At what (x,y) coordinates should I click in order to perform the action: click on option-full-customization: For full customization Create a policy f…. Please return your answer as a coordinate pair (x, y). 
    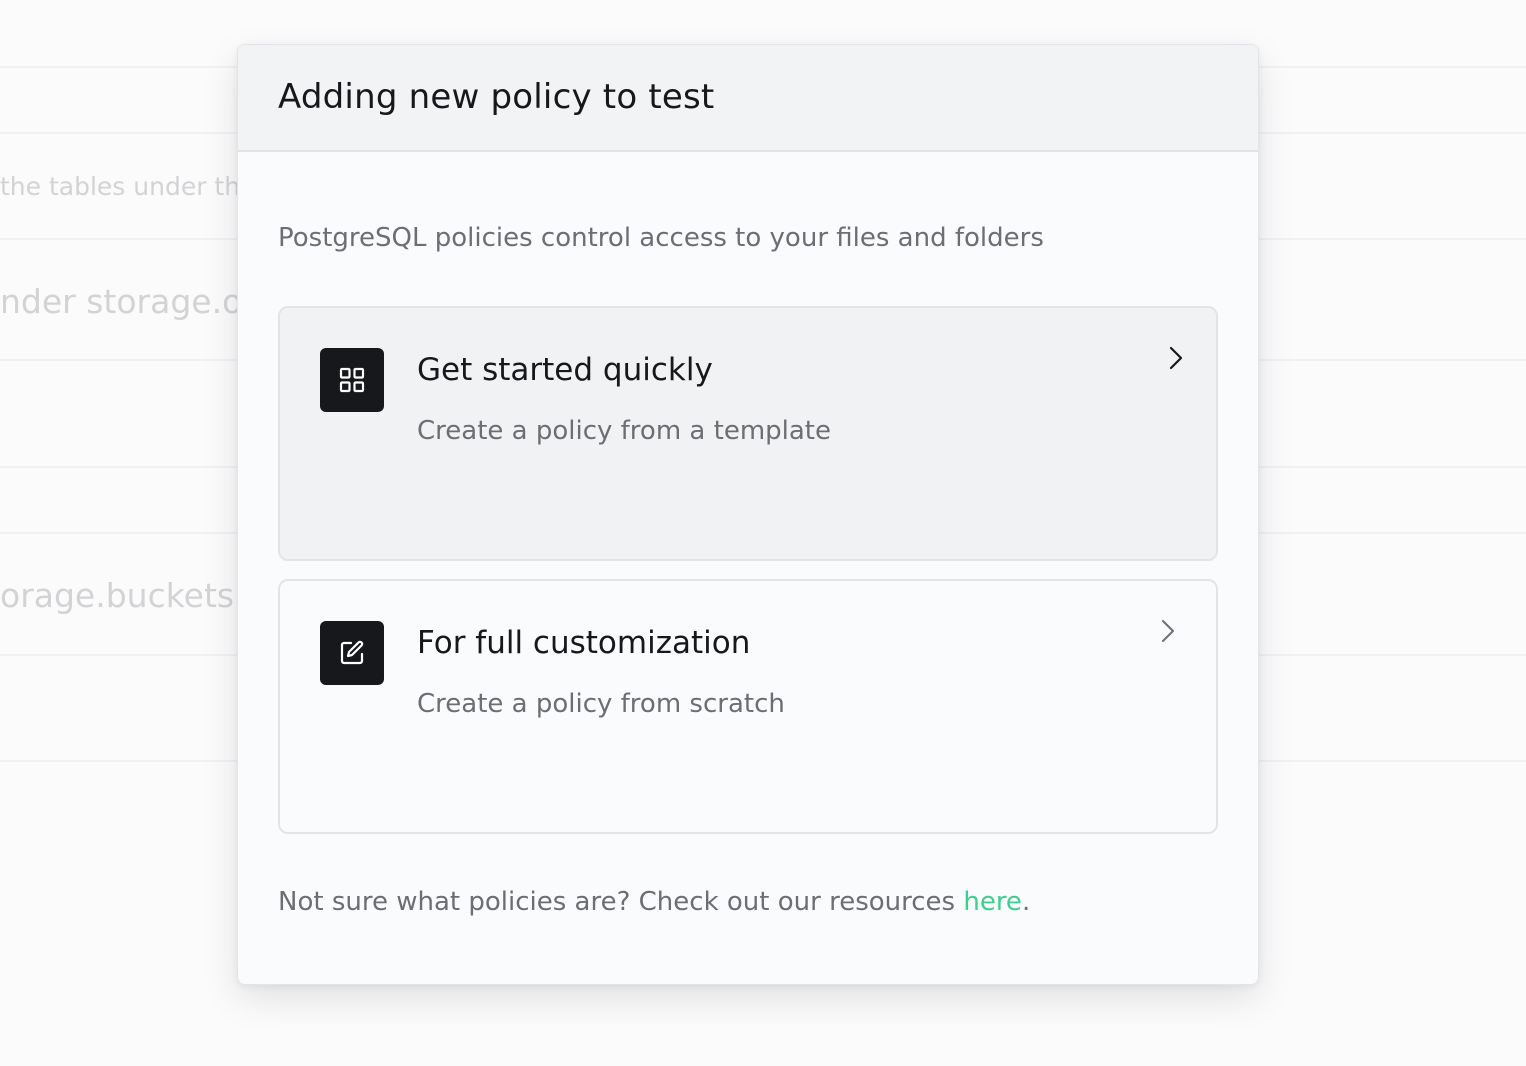
    Looking at the image, I should click on (748, 706).